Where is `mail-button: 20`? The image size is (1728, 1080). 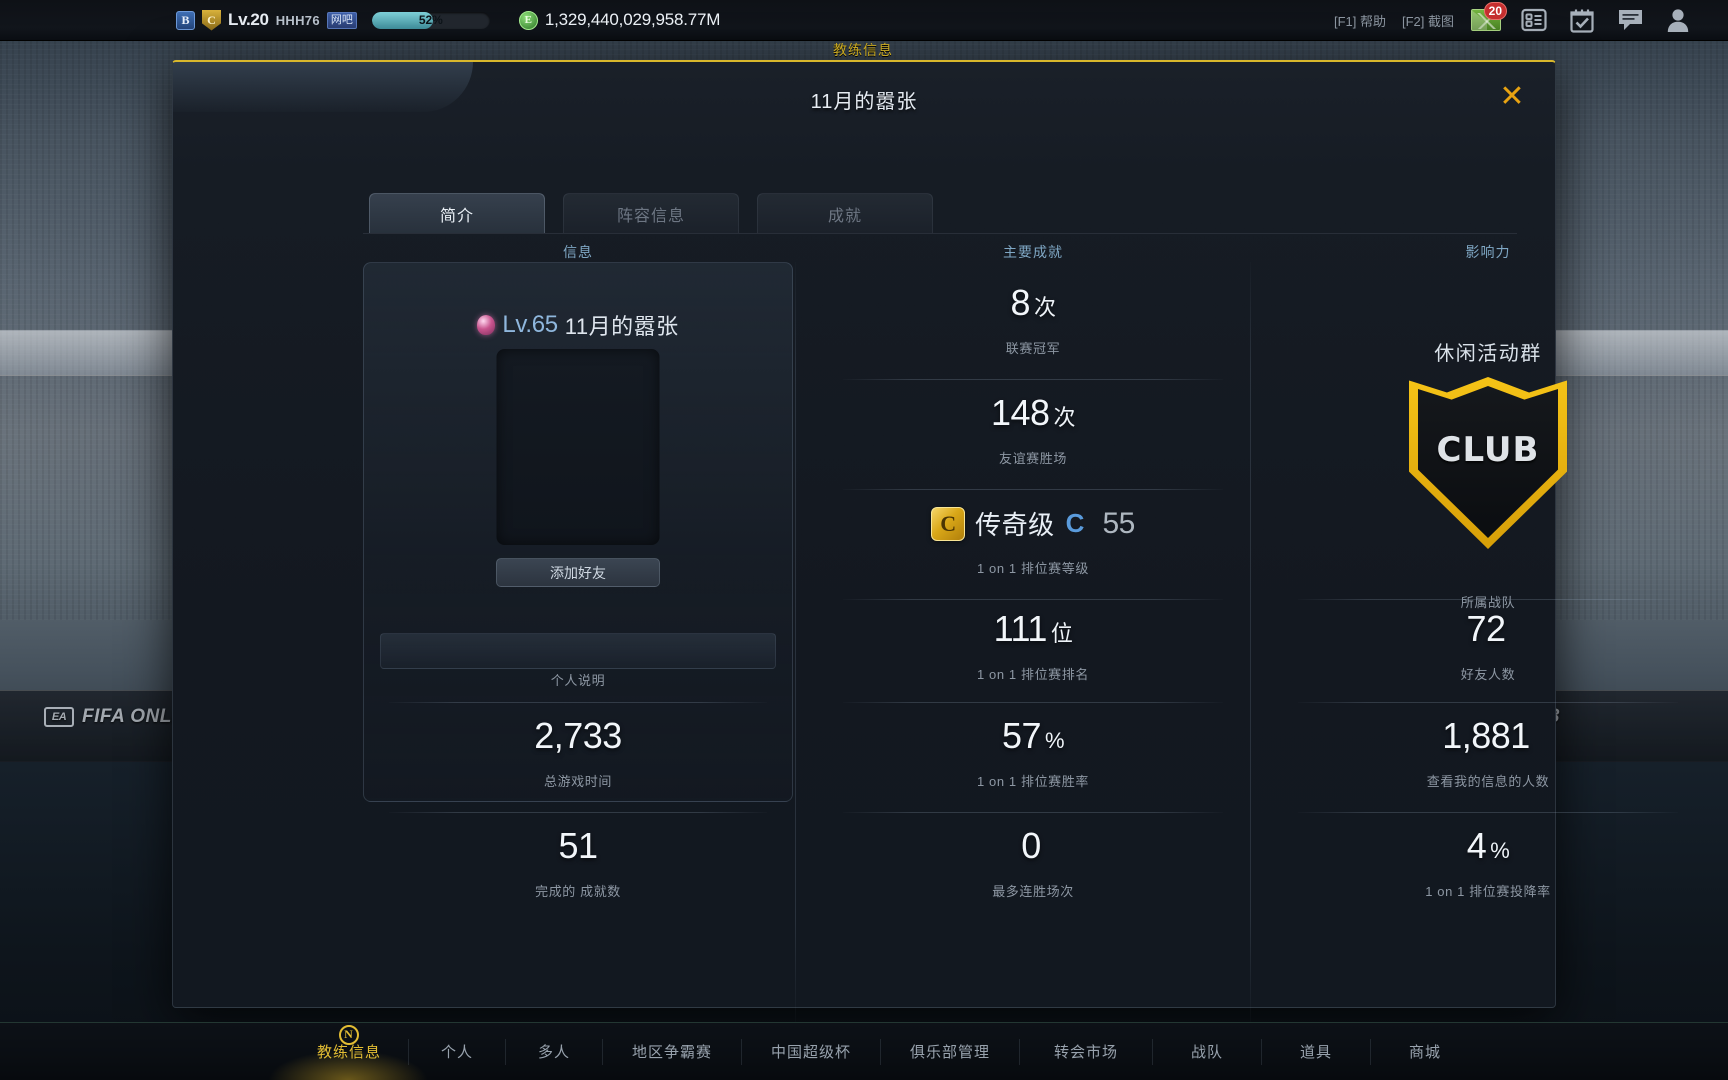
mail-button: 20 is located at coordinates (1488, 18).